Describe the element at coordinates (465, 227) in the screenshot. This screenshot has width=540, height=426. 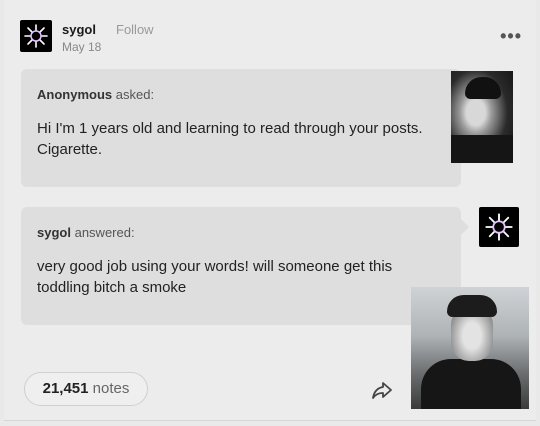
I see `bubble-tail` at that location.